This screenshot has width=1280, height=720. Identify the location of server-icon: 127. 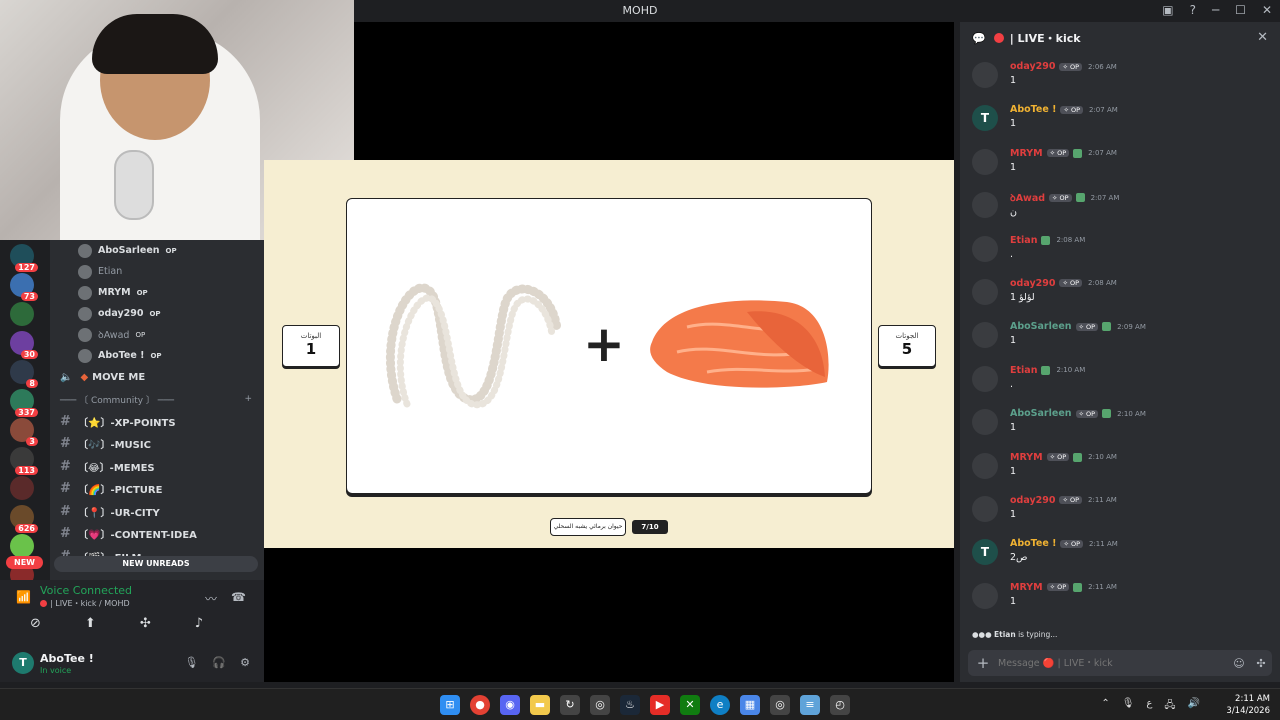
(24, 258).